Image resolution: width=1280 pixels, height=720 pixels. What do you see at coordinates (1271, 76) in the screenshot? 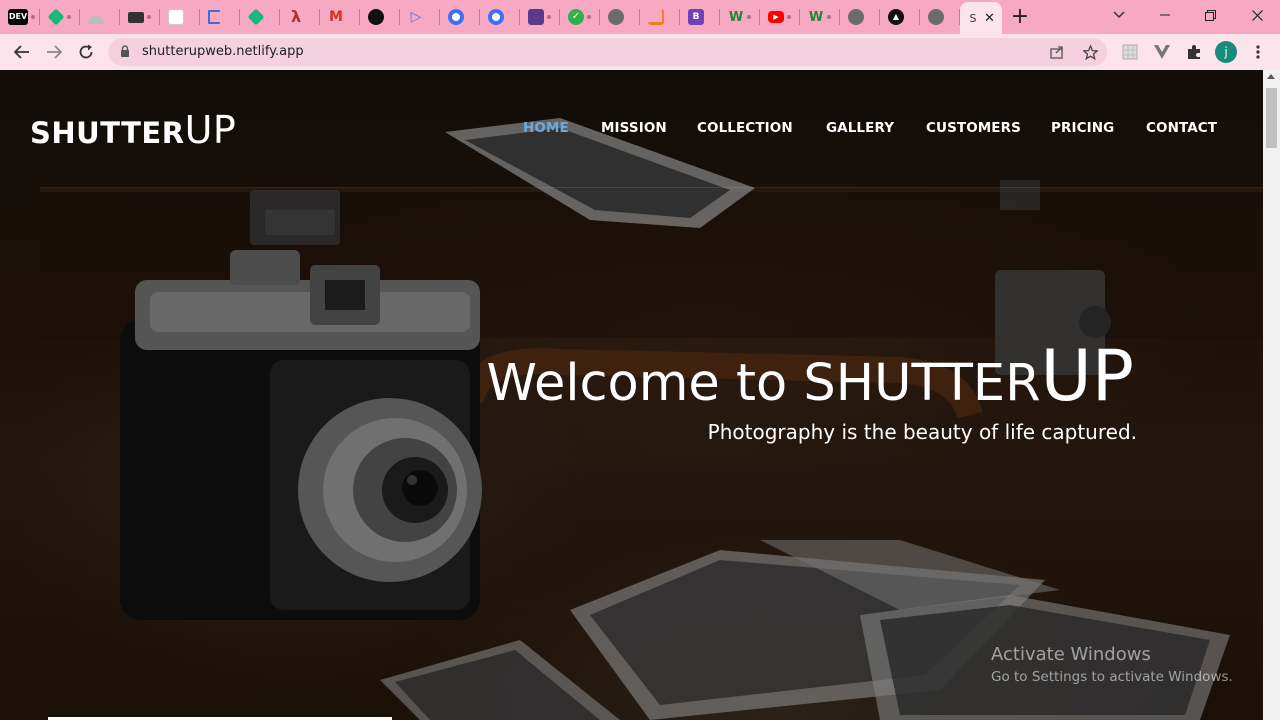
I see `scroll-up-arrow-icon` at bounding box center [1271, 76].